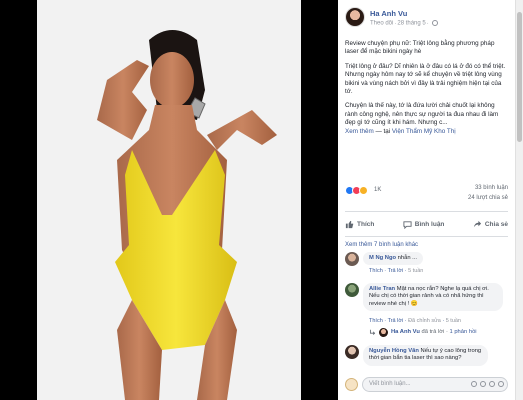 The image size is (523, 400). I want to click on author-avatar, so click(355, 17).